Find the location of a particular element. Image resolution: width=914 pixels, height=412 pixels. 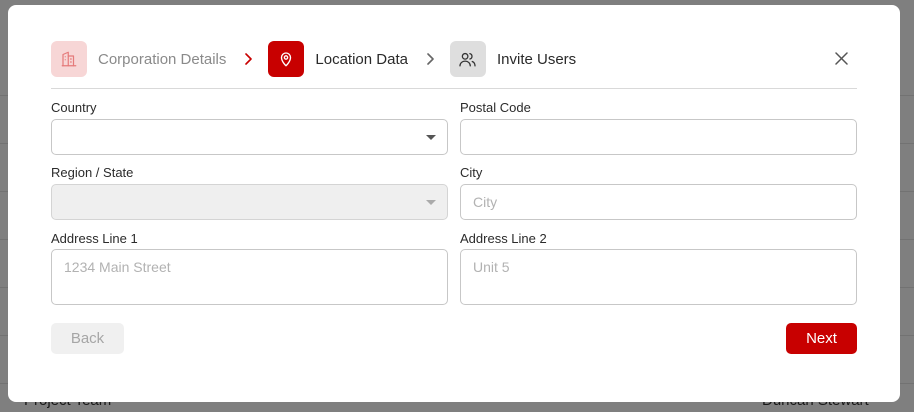

step-invite-users: Invite Users is located at coordinates (513, 59).